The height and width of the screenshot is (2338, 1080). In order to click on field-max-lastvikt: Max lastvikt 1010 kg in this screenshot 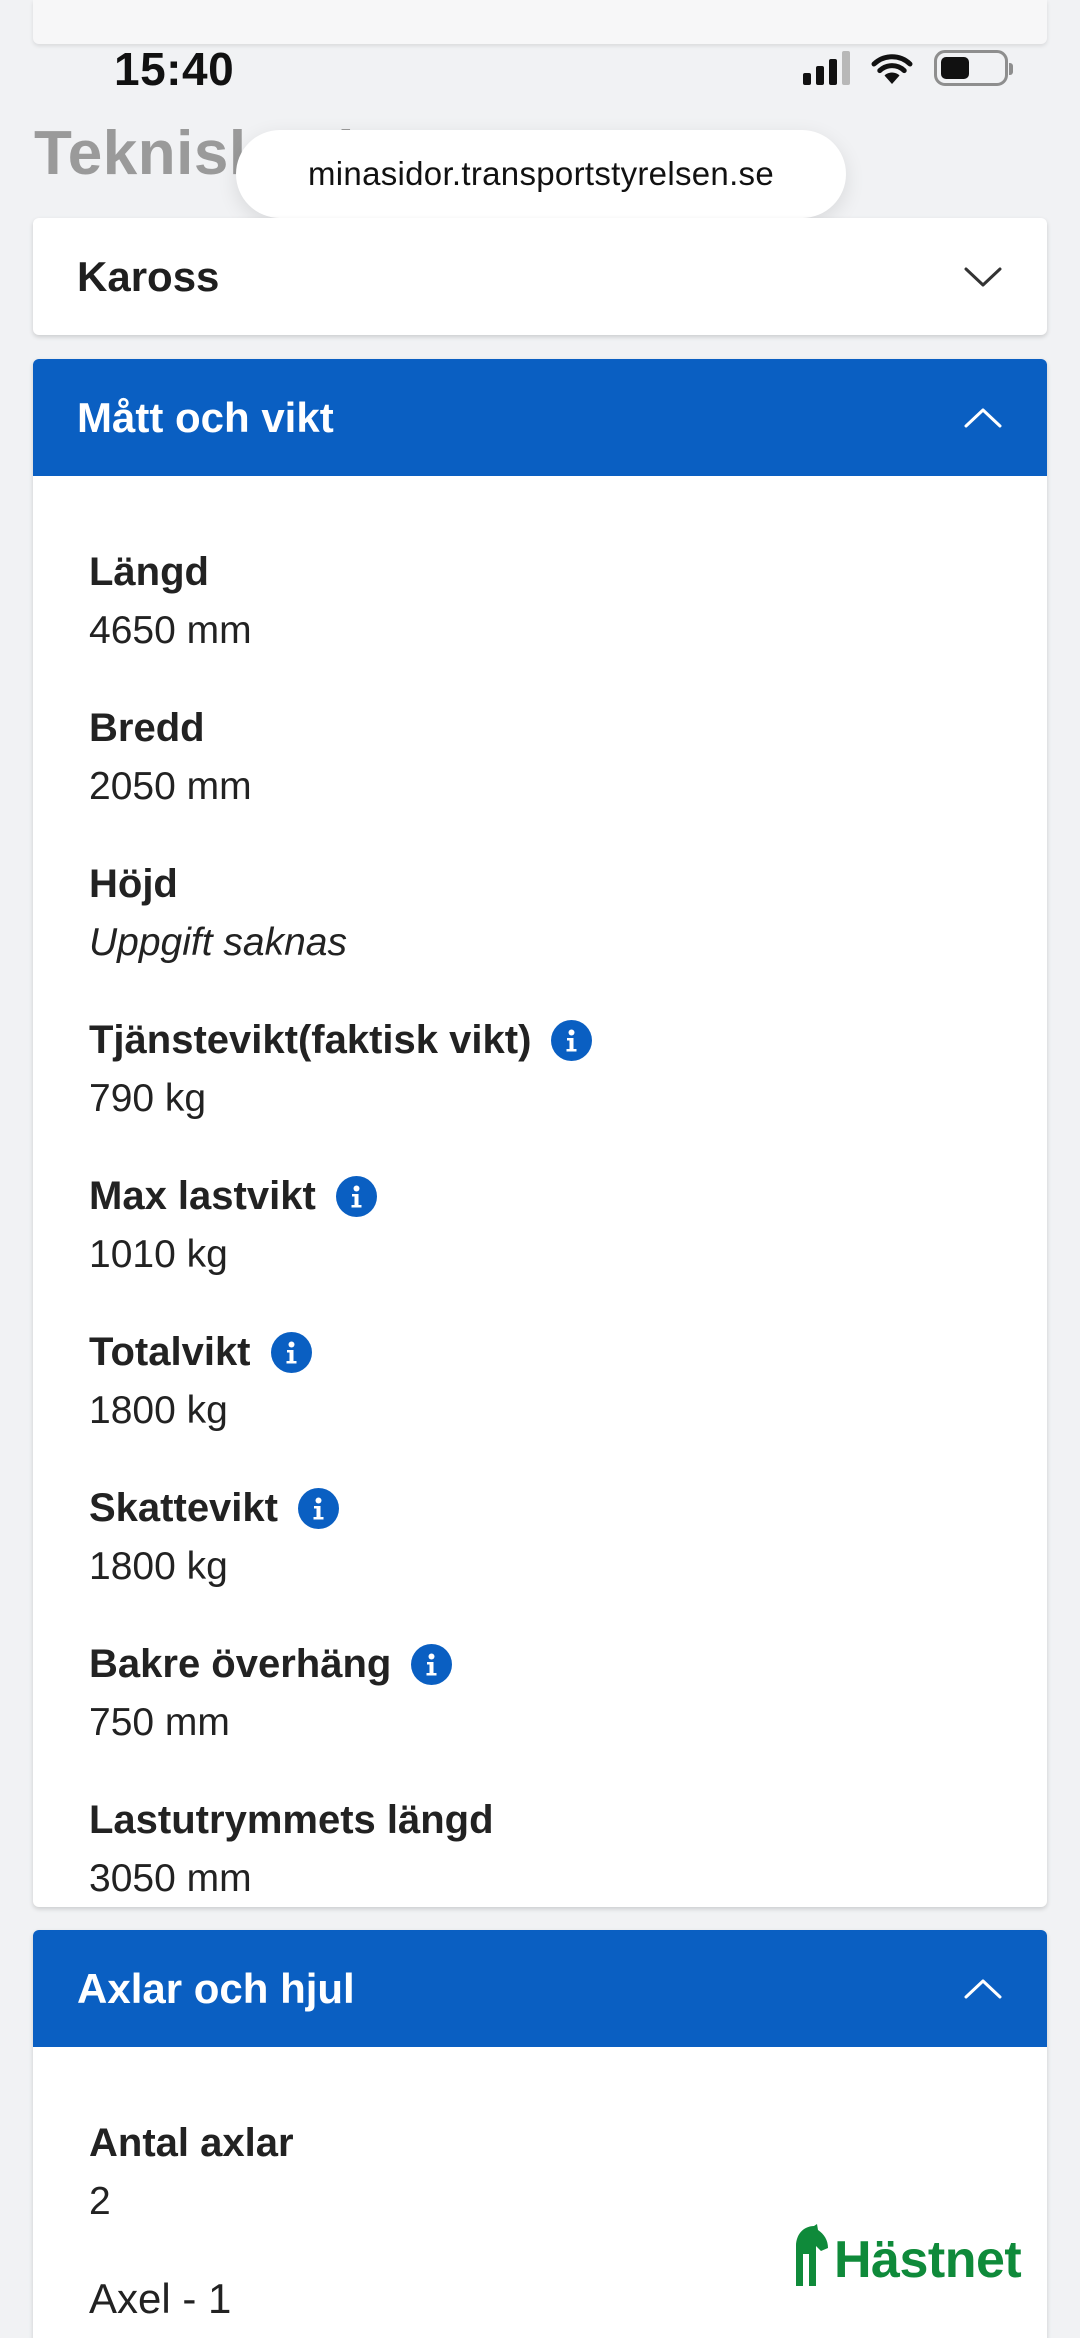, I will do `click(540, 1226)`.